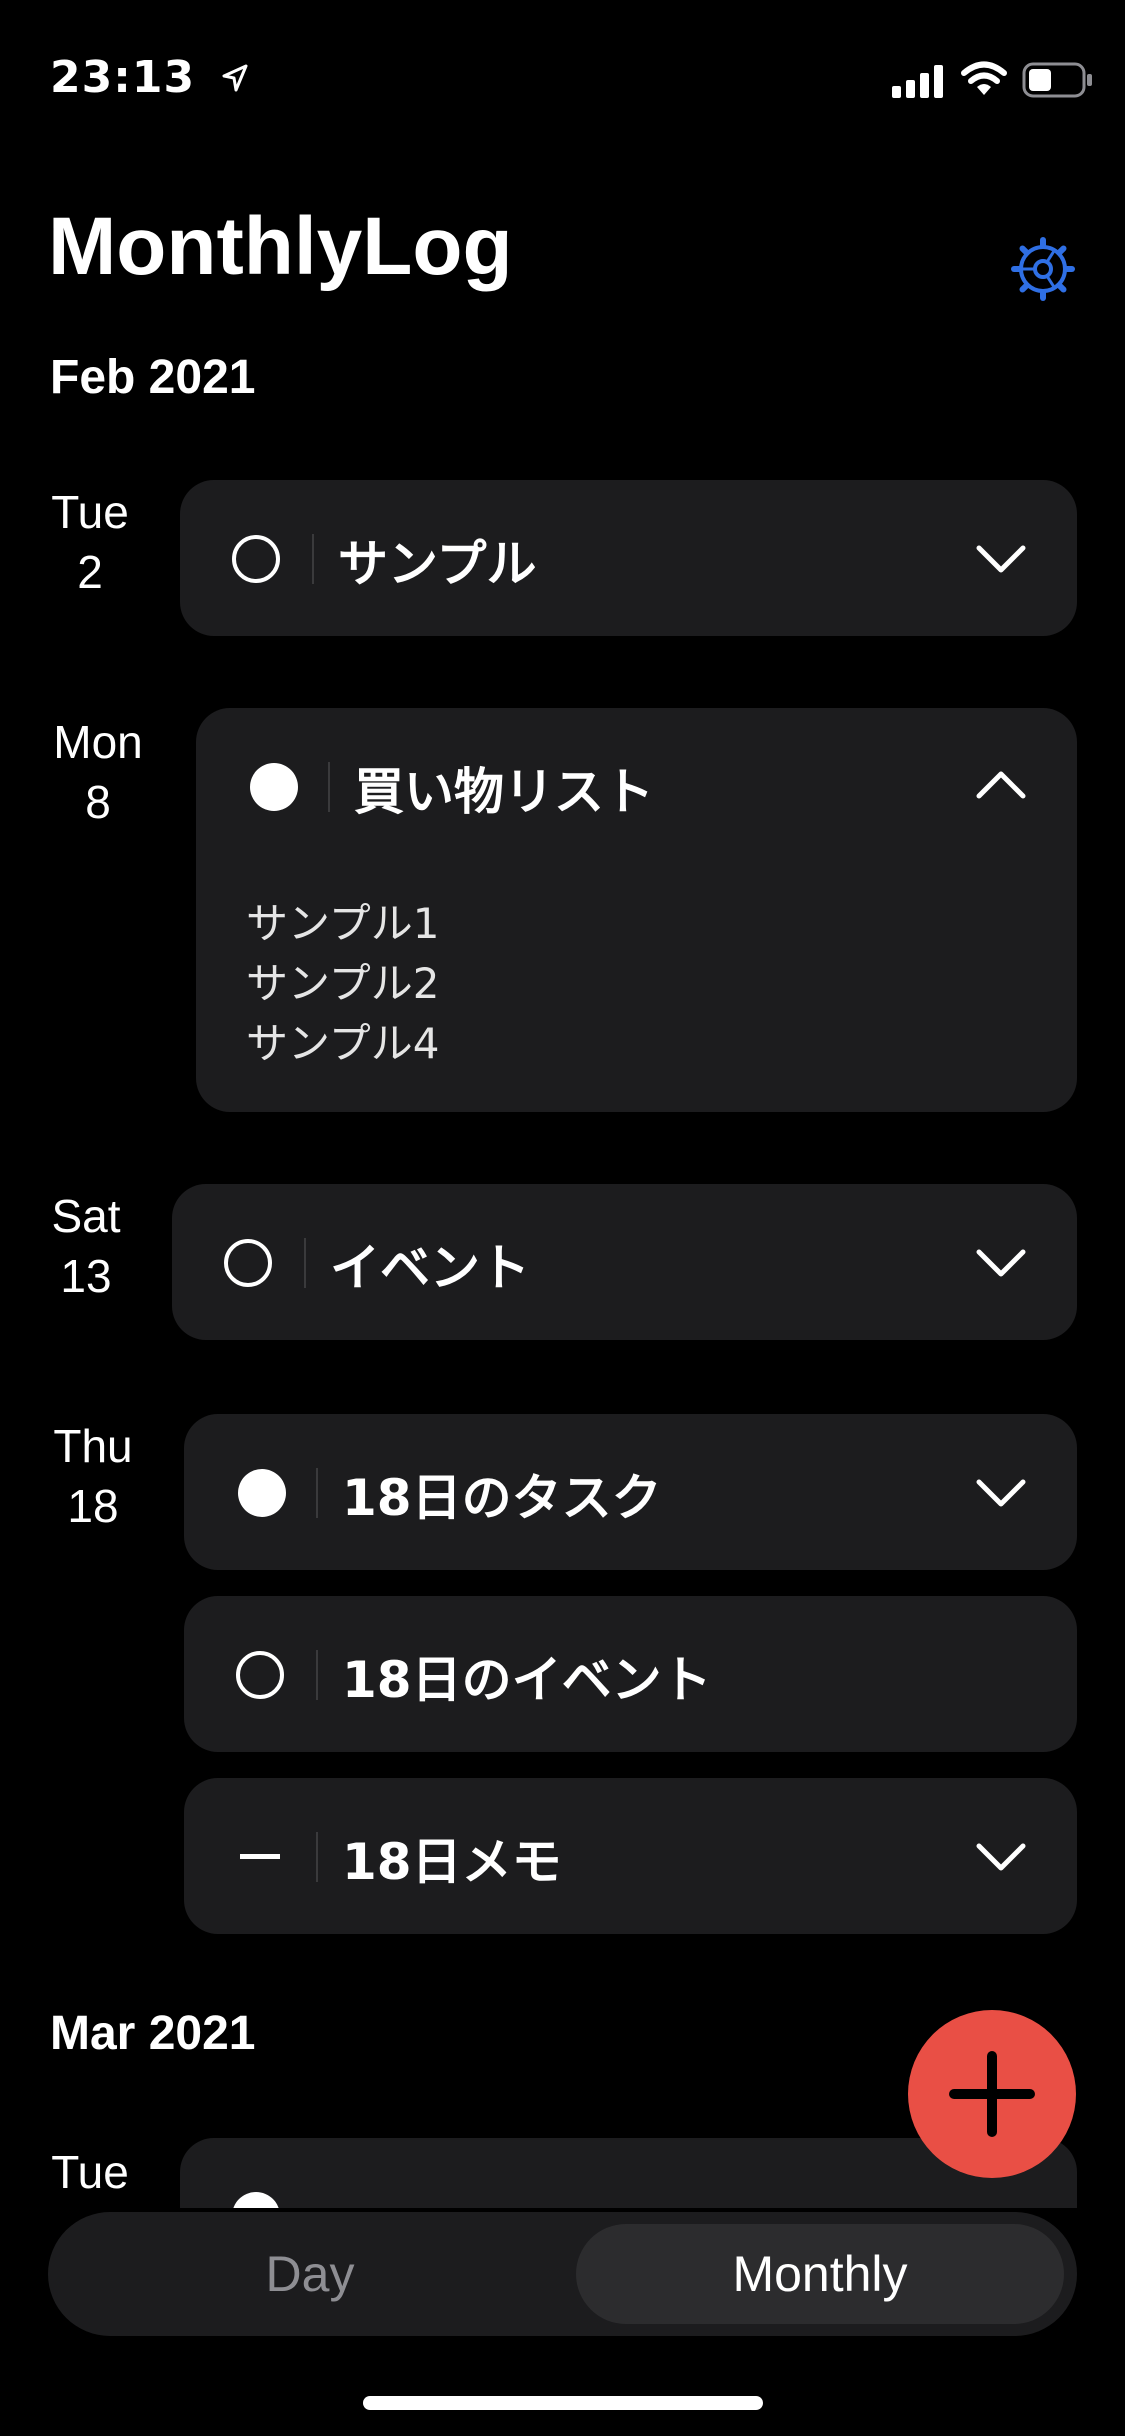 The height and width of the screenshot is (2436, 1125). Describe the element at coordinates (93, 1506) in the screenshot. I see `date: 18` at that location.